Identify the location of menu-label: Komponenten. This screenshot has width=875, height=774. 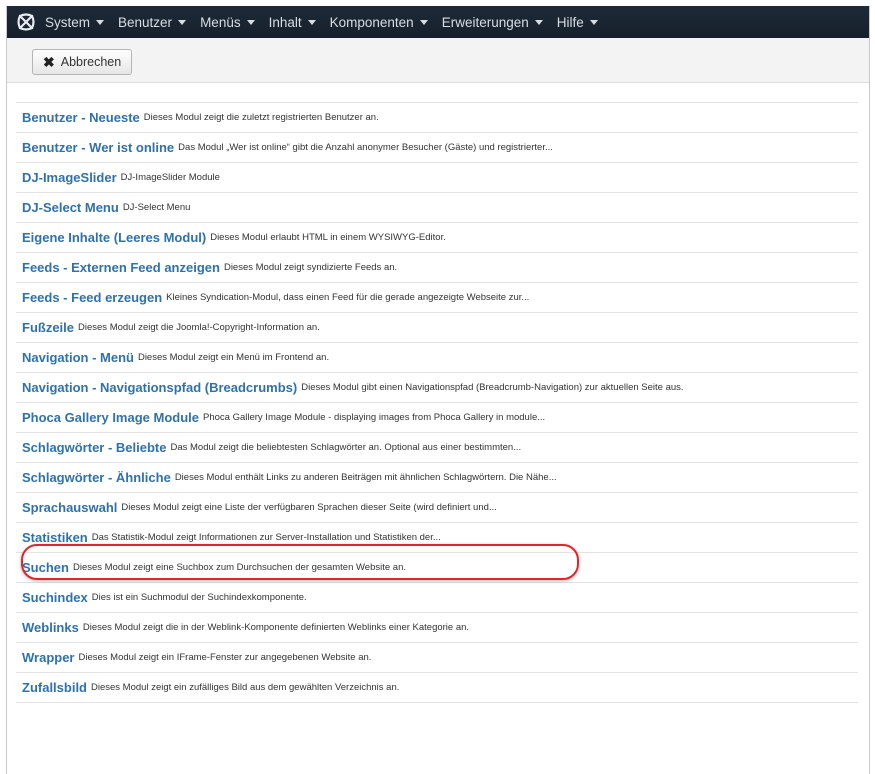
(371, 22).